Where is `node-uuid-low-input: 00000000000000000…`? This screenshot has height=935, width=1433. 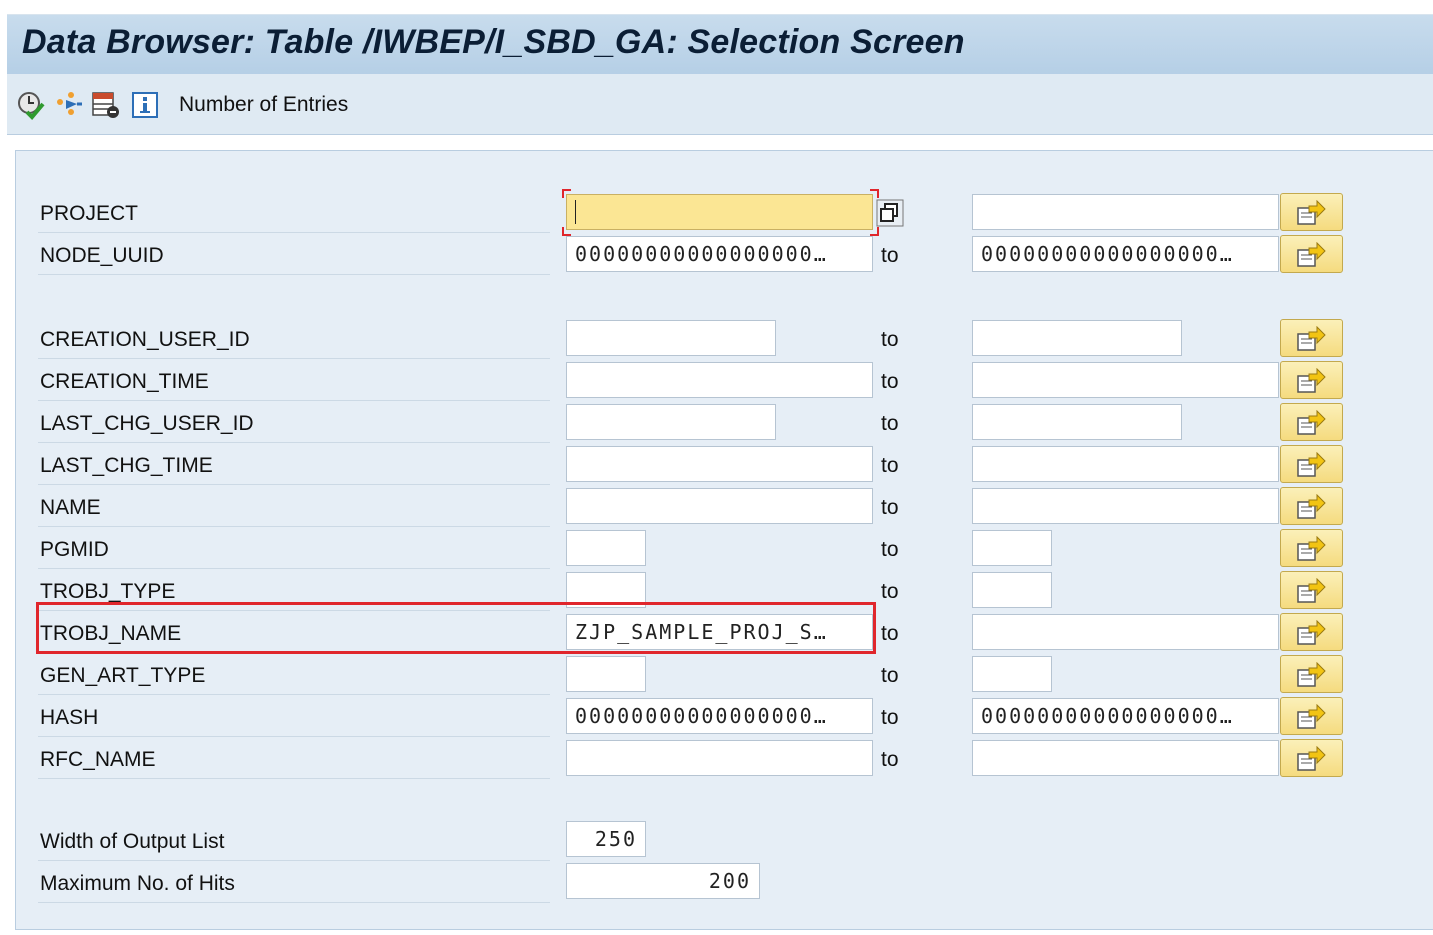
node-uuid-low-input: 00000000000000000… is located at coordinates (719, 254).